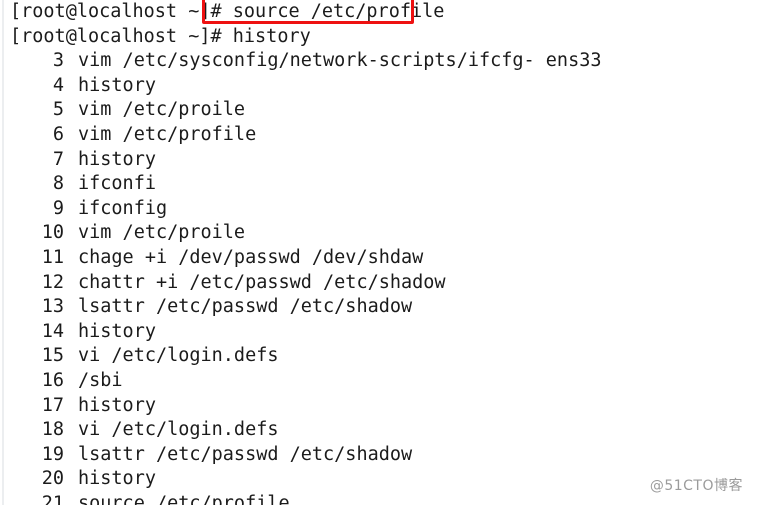 The width and height of the screenshot is (757, 505). I want to click on command-history: history, so click(266, 36).